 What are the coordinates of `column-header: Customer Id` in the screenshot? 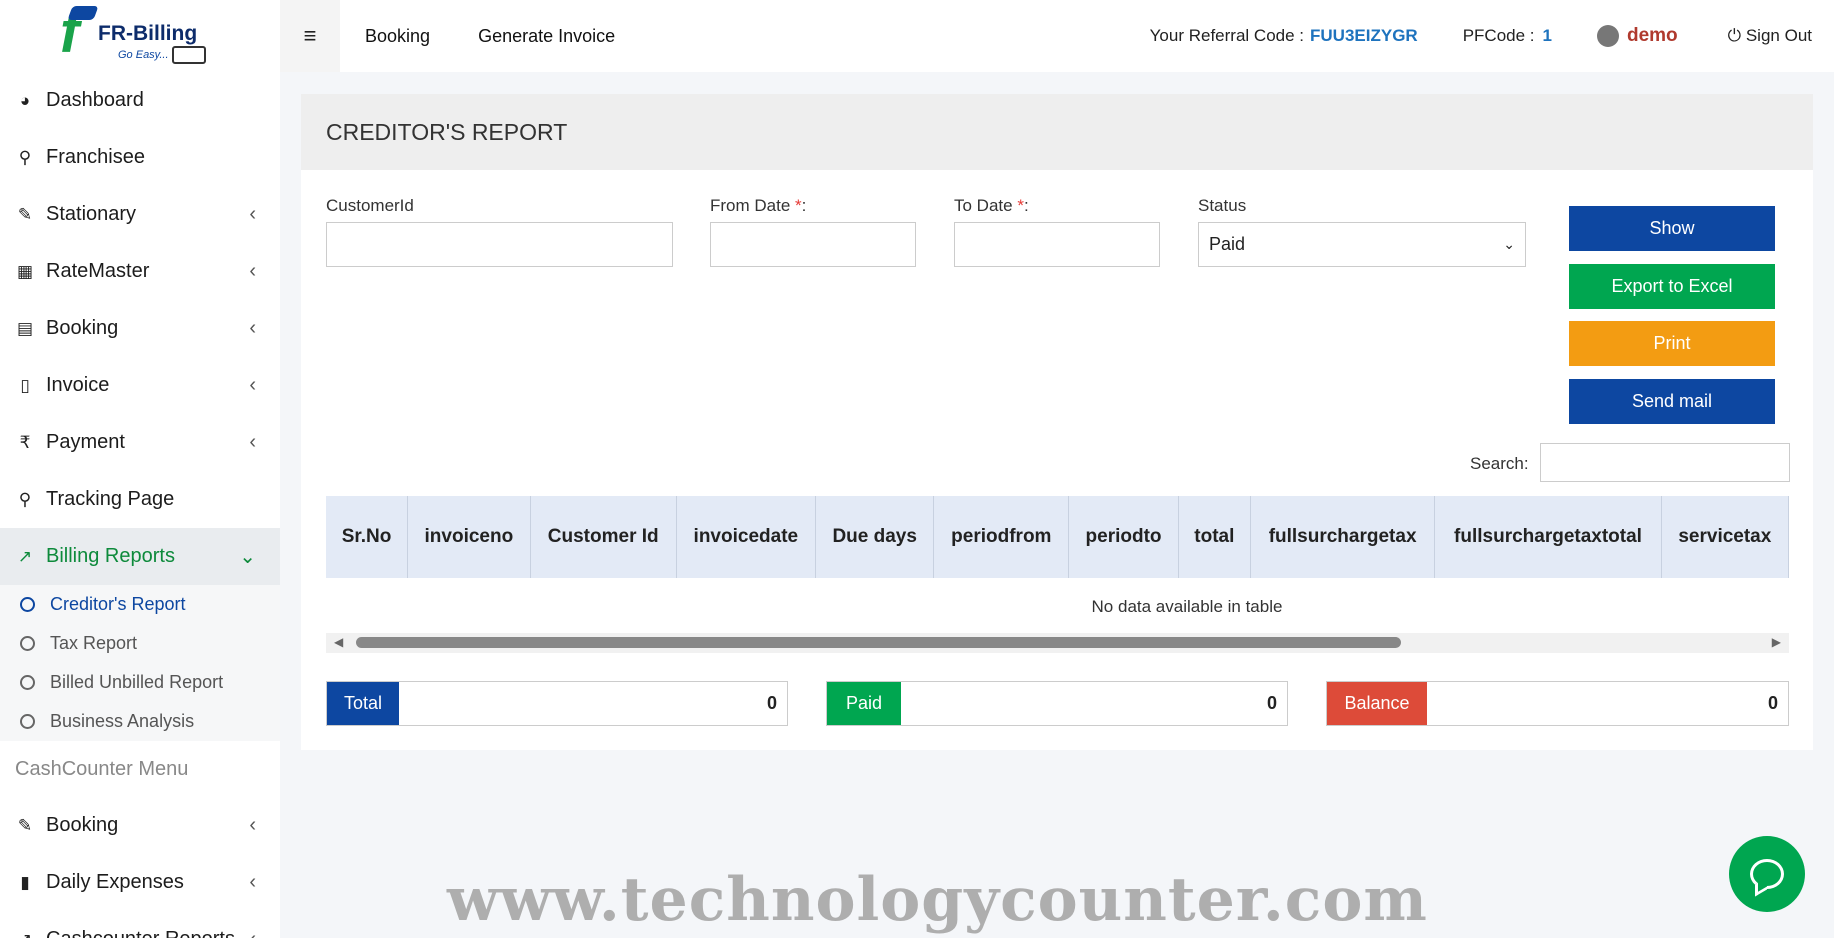 It's located at (603, 537).